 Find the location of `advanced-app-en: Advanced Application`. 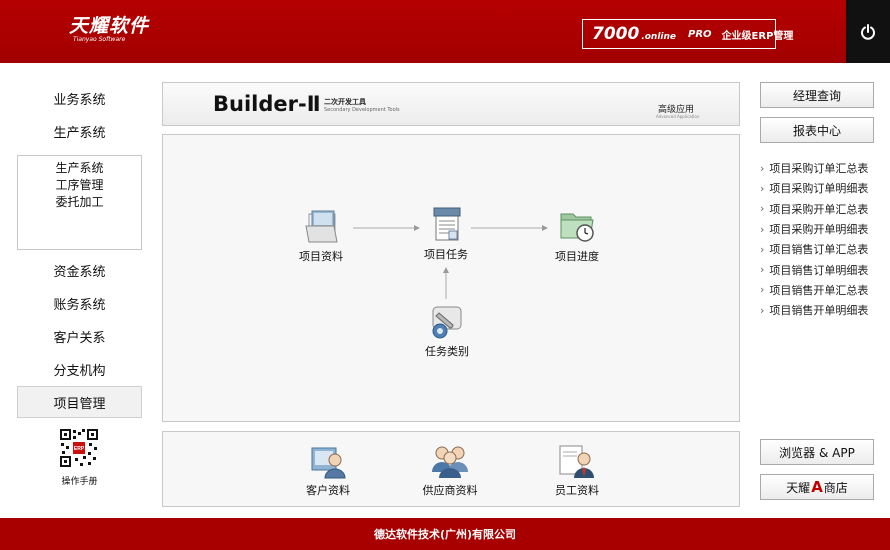

advanced-app-en: Advanced Application is located at coordinates (678, 116).